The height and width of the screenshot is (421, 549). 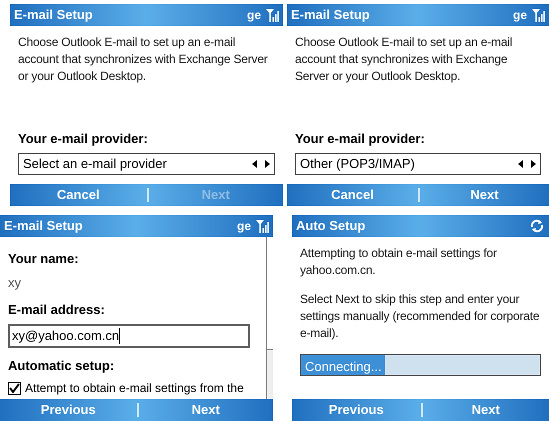 What do you see at coordinates (44, 259) in the screenshot?
I see `field-label: Your name:` at bounding box center [44, 259].